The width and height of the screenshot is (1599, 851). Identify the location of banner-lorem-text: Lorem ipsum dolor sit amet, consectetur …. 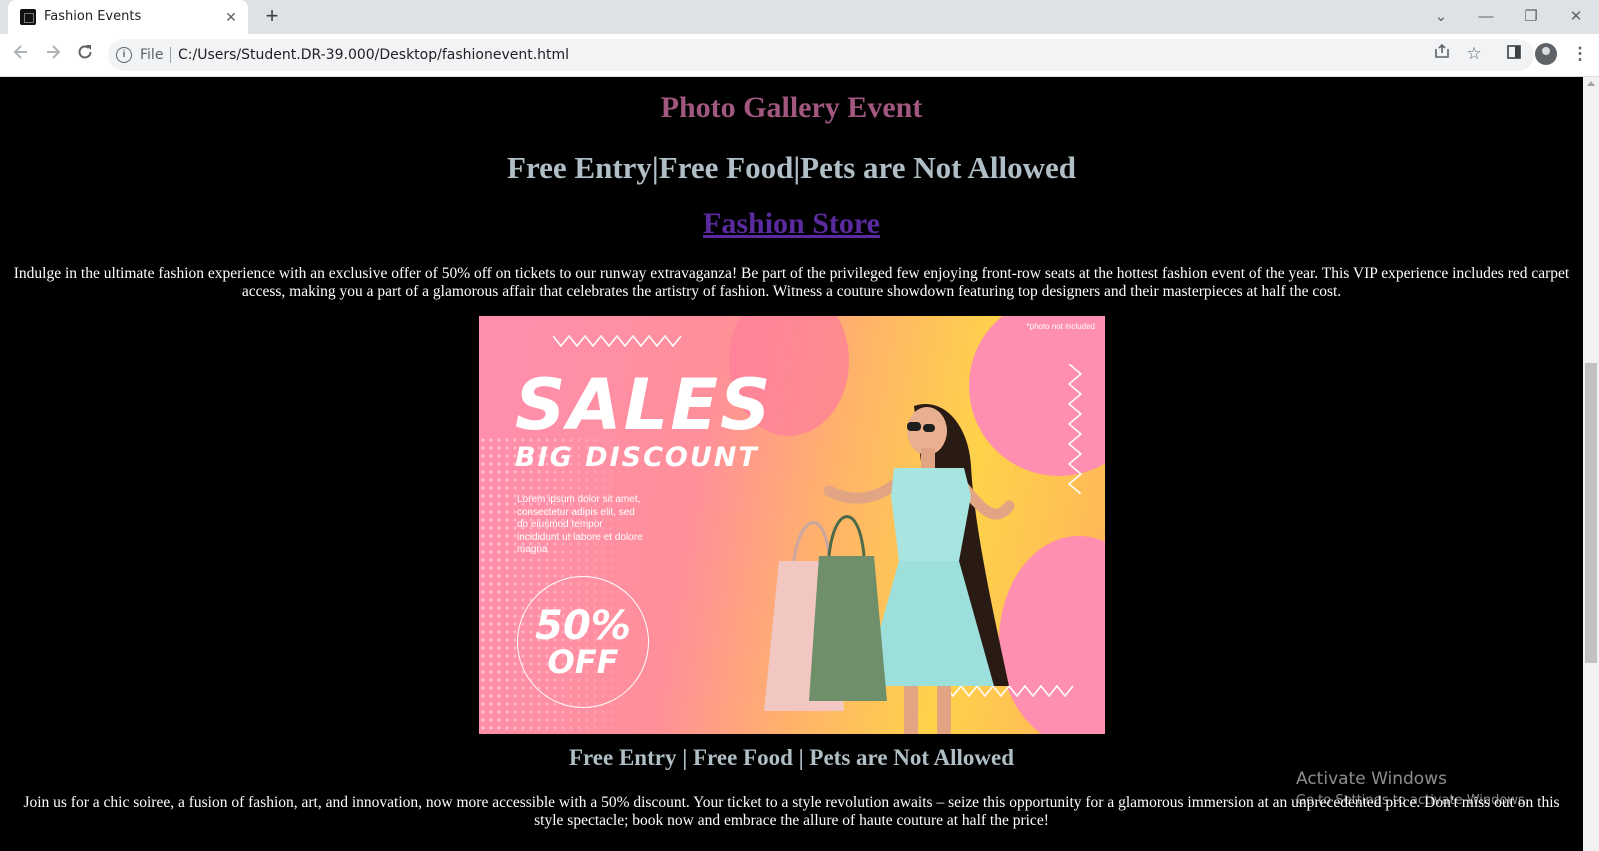
(580, 524).